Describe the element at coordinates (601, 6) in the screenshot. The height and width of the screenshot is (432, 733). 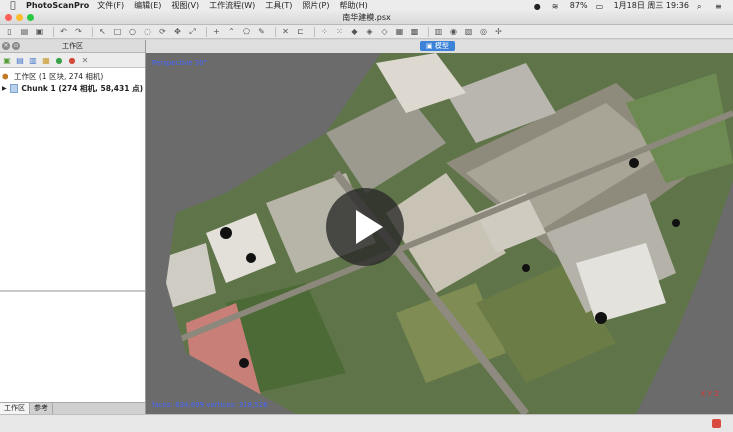
I see `battery-icon: ▭` at that location.